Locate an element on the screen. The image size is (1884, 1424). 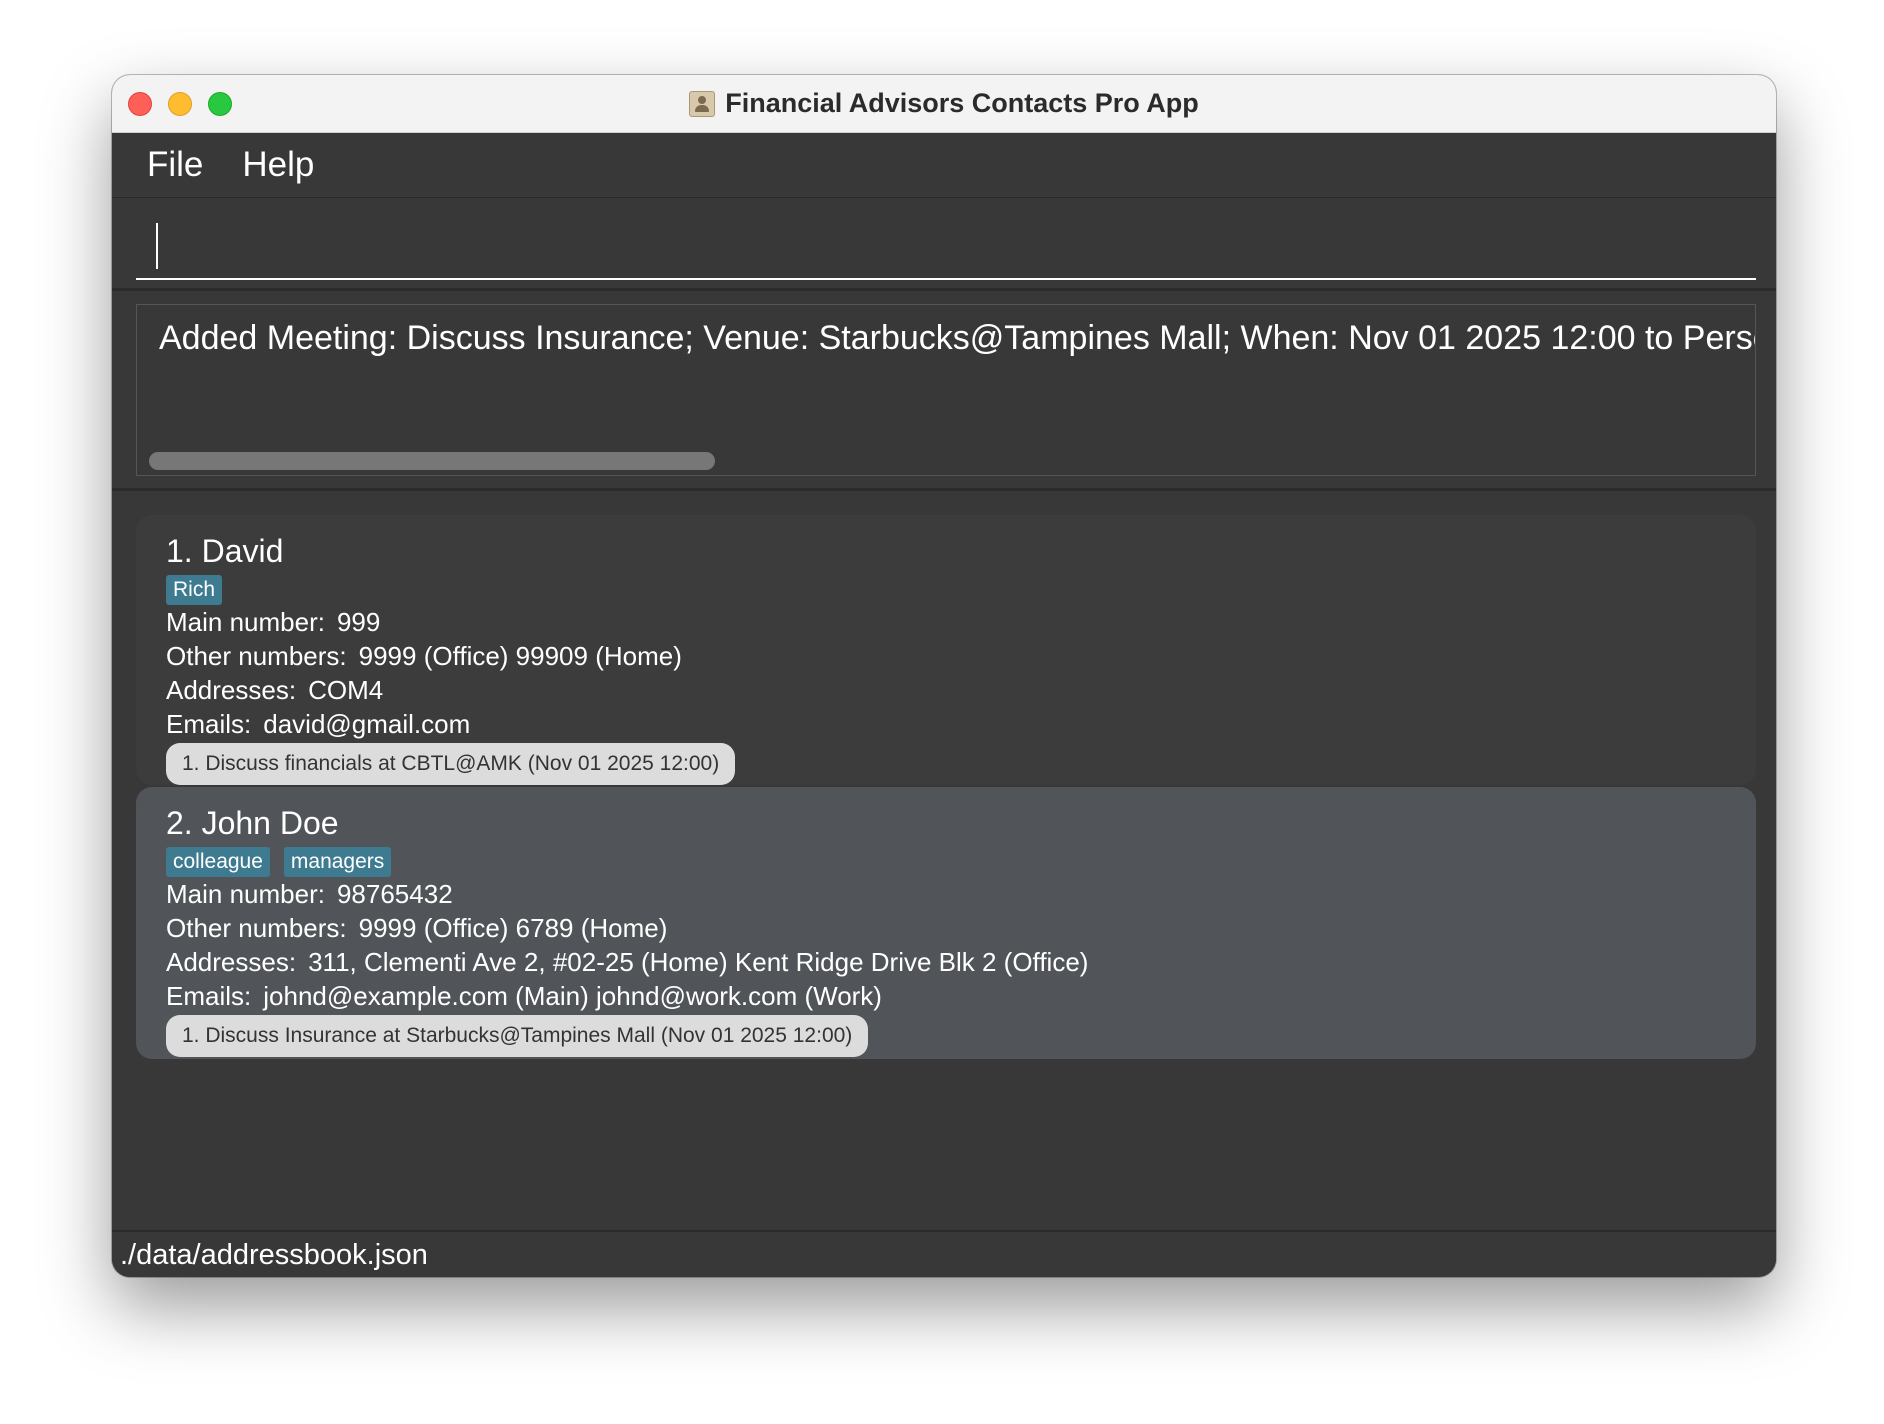
other-numbers-value: 9999 (Office) 6789 (Home) is located at coordinates (513, 928).